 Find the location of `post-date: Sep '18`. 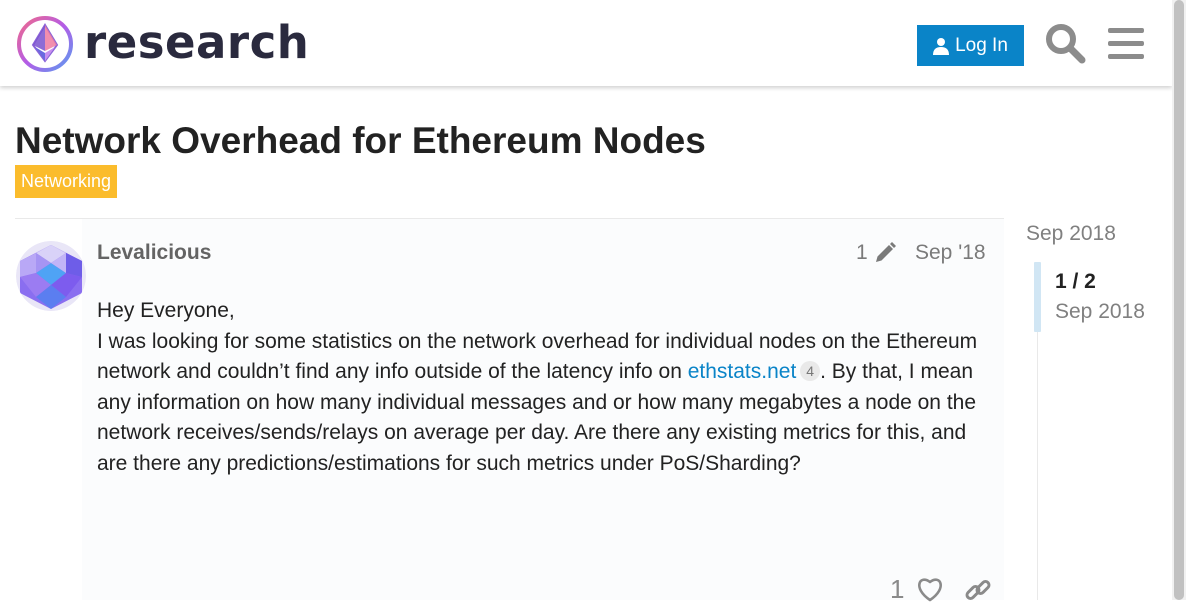

post-date: Sep '18 is located at coordinates (950, 253).